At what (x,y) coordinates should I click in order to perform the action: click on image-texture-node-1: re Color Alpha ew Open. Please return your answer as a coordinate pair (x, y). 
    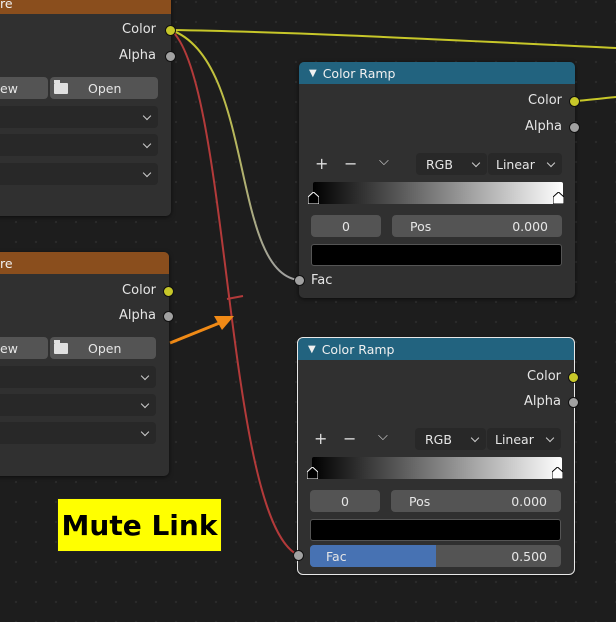
    Looking at the image, I should click on (88, 108).